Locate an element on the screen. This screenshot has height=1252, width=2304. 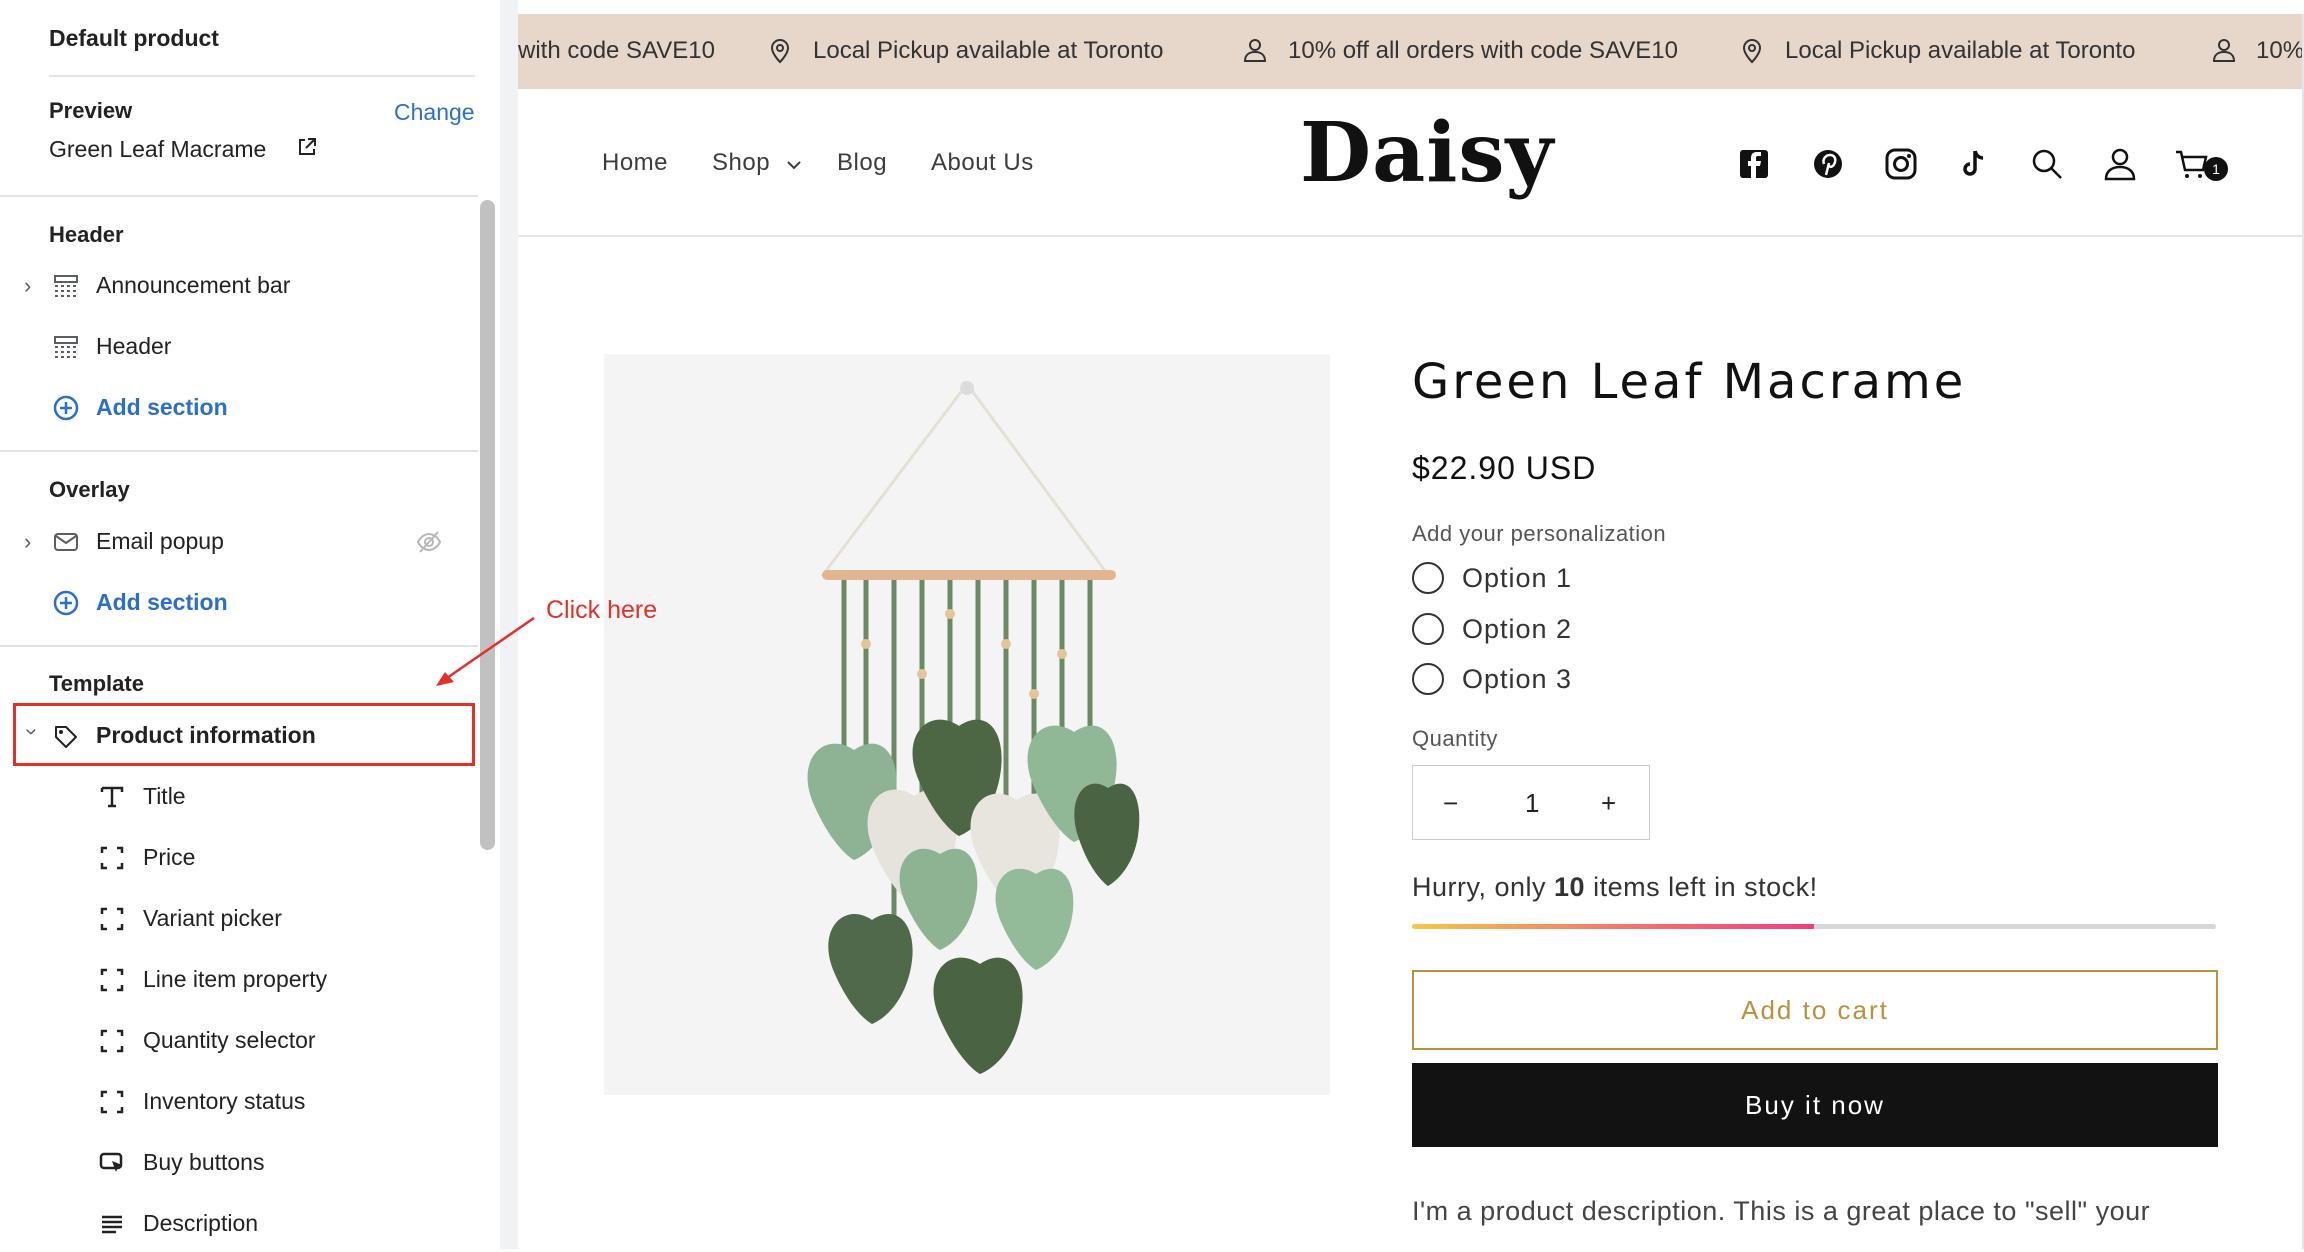
store-header: Home Shop Blog About Us Daisy is located at coordinates (1411, 163).